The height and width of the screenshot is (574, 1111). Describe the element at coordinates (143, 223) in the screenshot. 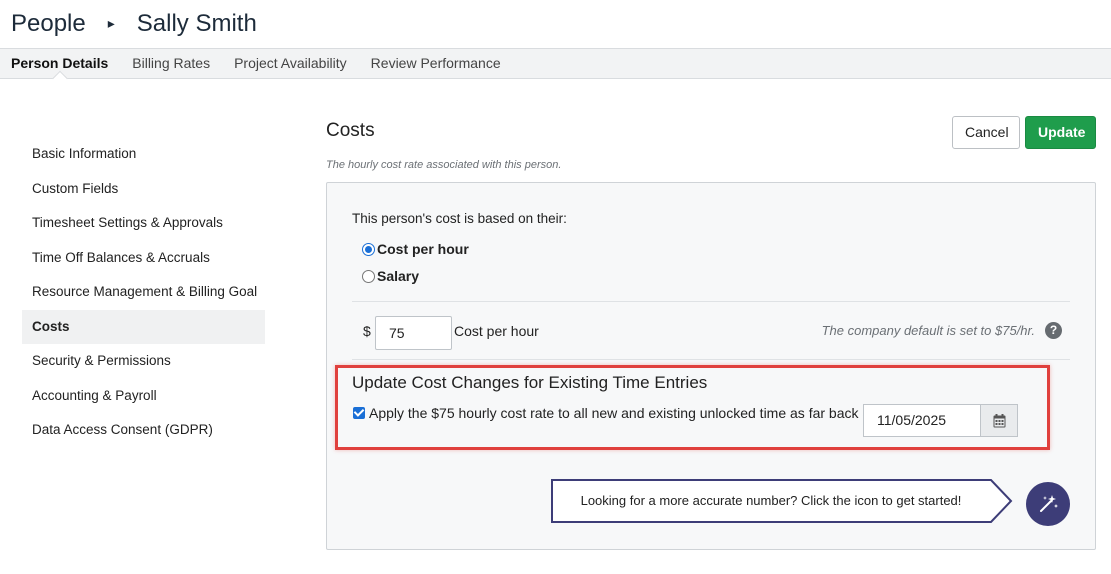

I see `sidebar-item-timesheet-settings: Timesheet Settings & Approvals` at that location.